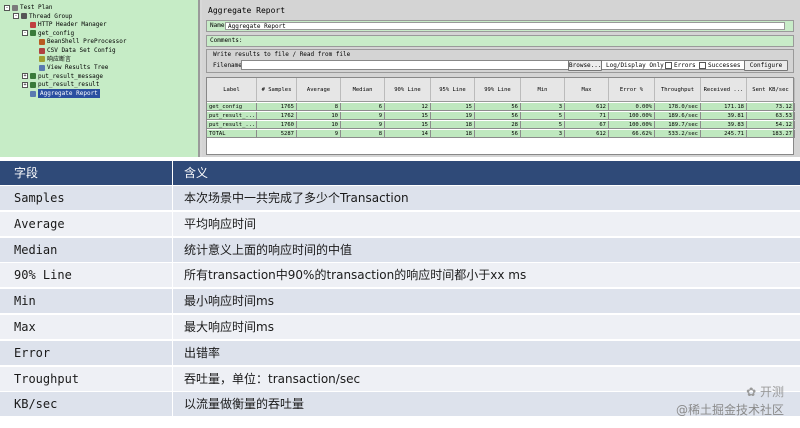 The width and height of the screenshot is (800, 428). What do you see at coordinates (363, 107) in the screenshot?
I see `table-cell: 6` at bounding box center [363, 107].